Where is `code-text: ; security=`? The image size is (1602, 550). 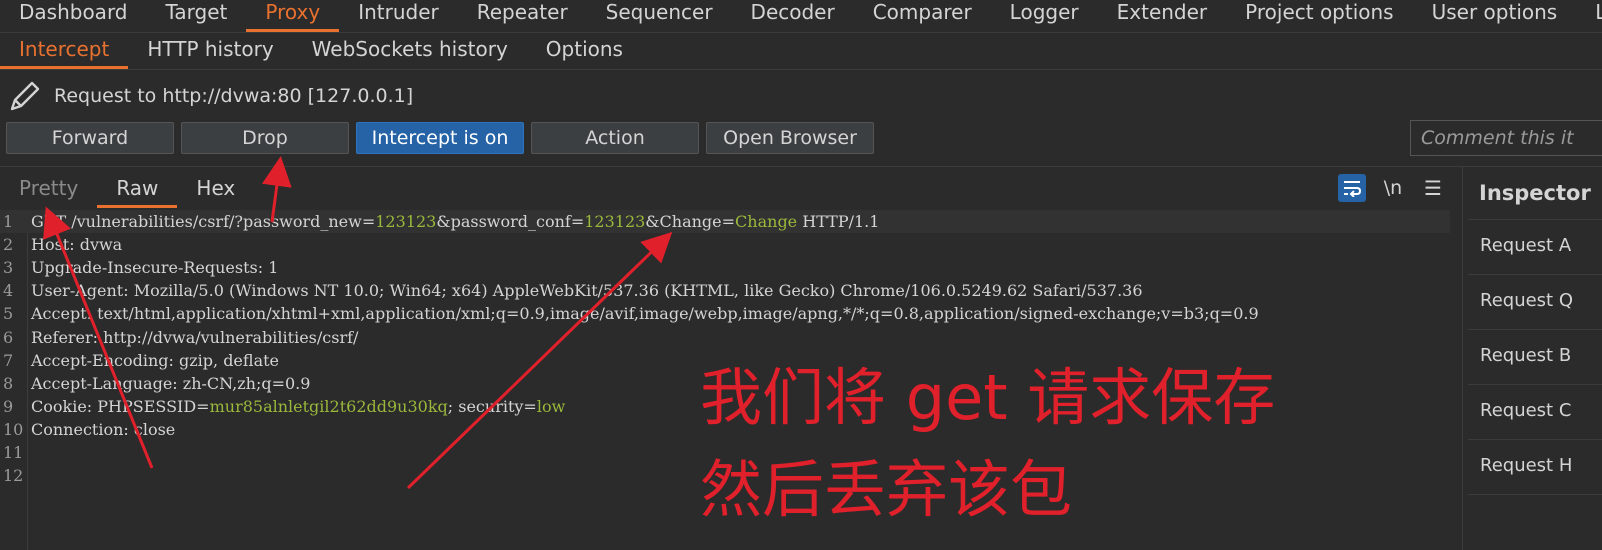 code-text: ; security= is located at coordinates (492, 406).